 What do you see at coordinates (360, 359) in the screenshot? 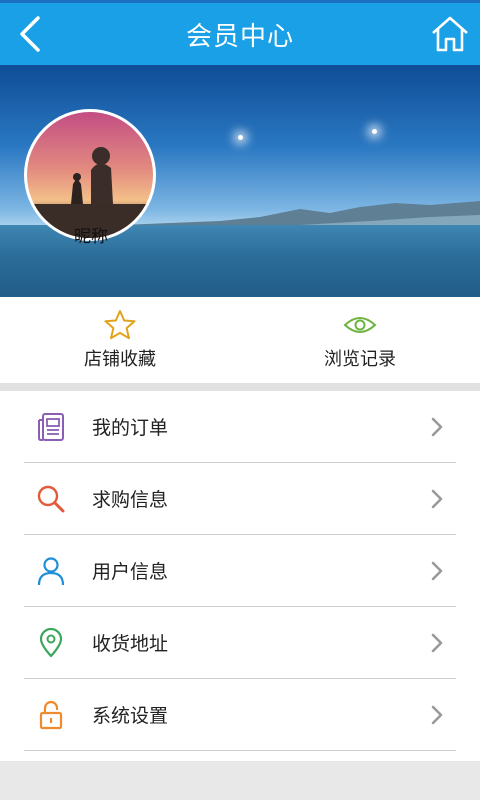
I see `browse-history-label: 浏览记录` at bounding box center [360, 359].